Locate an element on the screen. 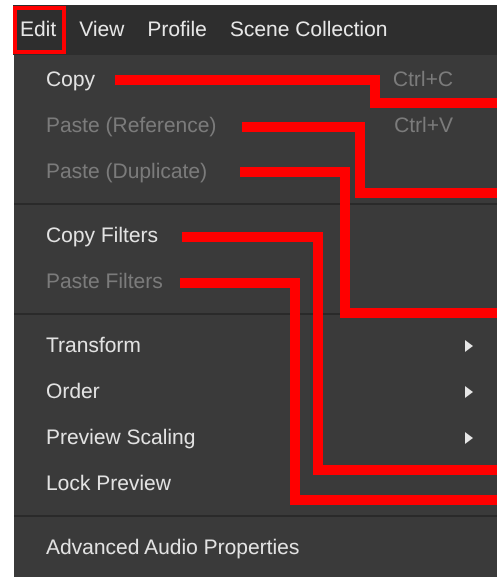 This screenshot has height=577, width=497. menu-item: Transform is located at coordinates (255, 346).